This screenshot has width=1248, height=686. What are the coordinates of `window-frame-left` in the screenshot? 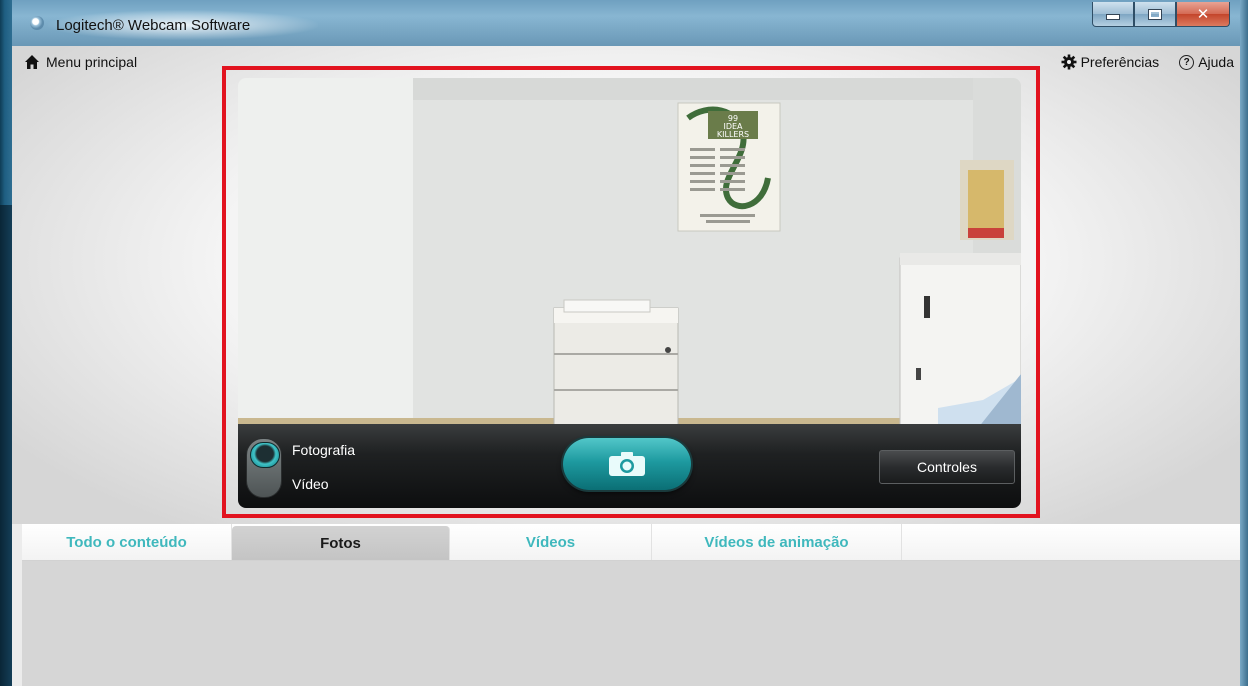 It's located at (6, 343).